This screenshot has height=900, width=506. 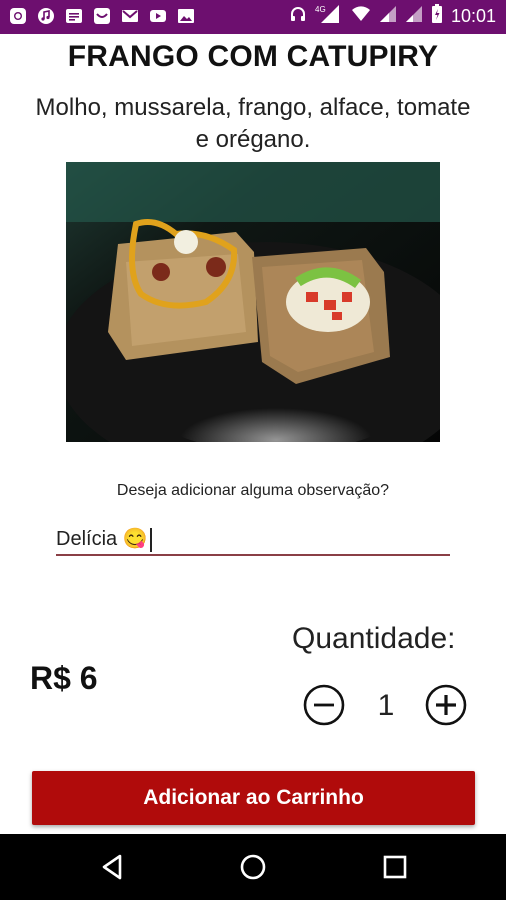 I want to click on recents-button, so click(x=395, y=867).